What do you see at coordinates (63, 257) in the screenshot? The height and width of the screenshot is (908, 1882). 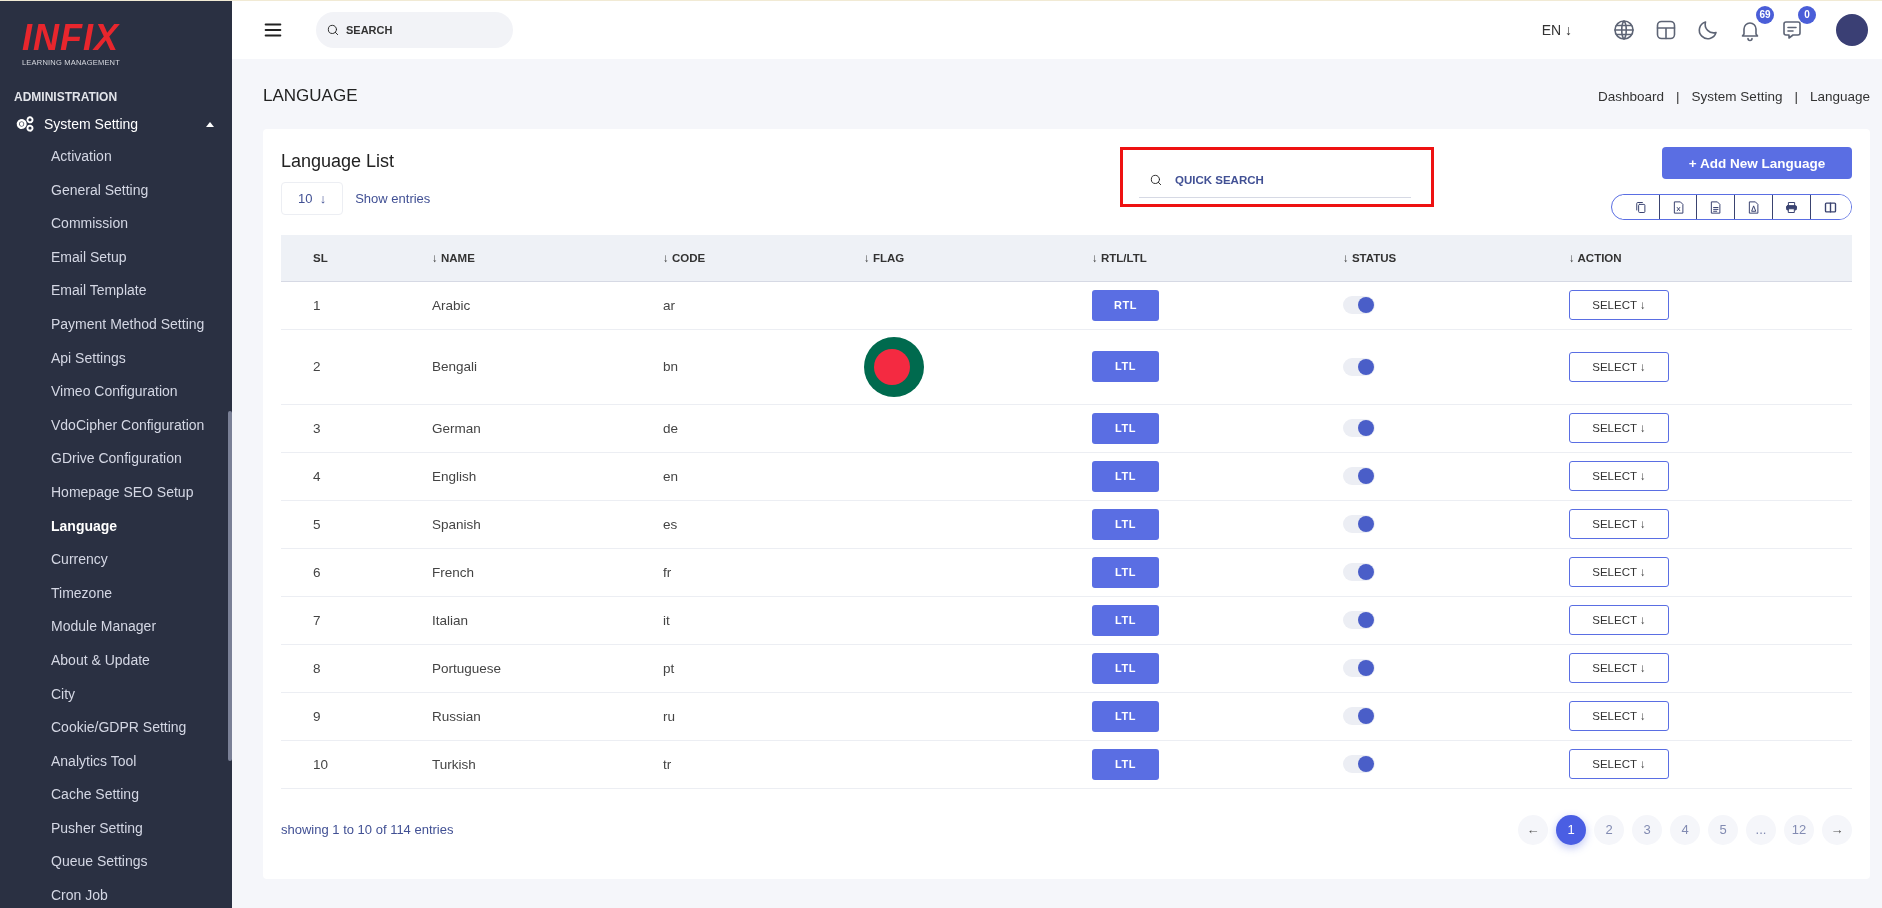 I see `sidebar-item: Email Setup` at bounding box center [63, 257].